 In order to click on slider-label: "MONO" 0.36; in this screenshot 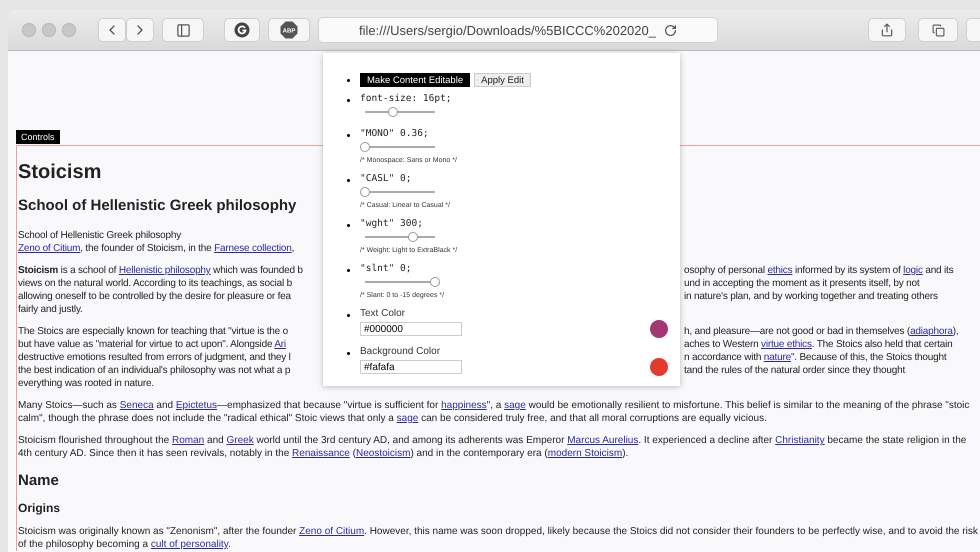, I will do `click(394, 134)`.